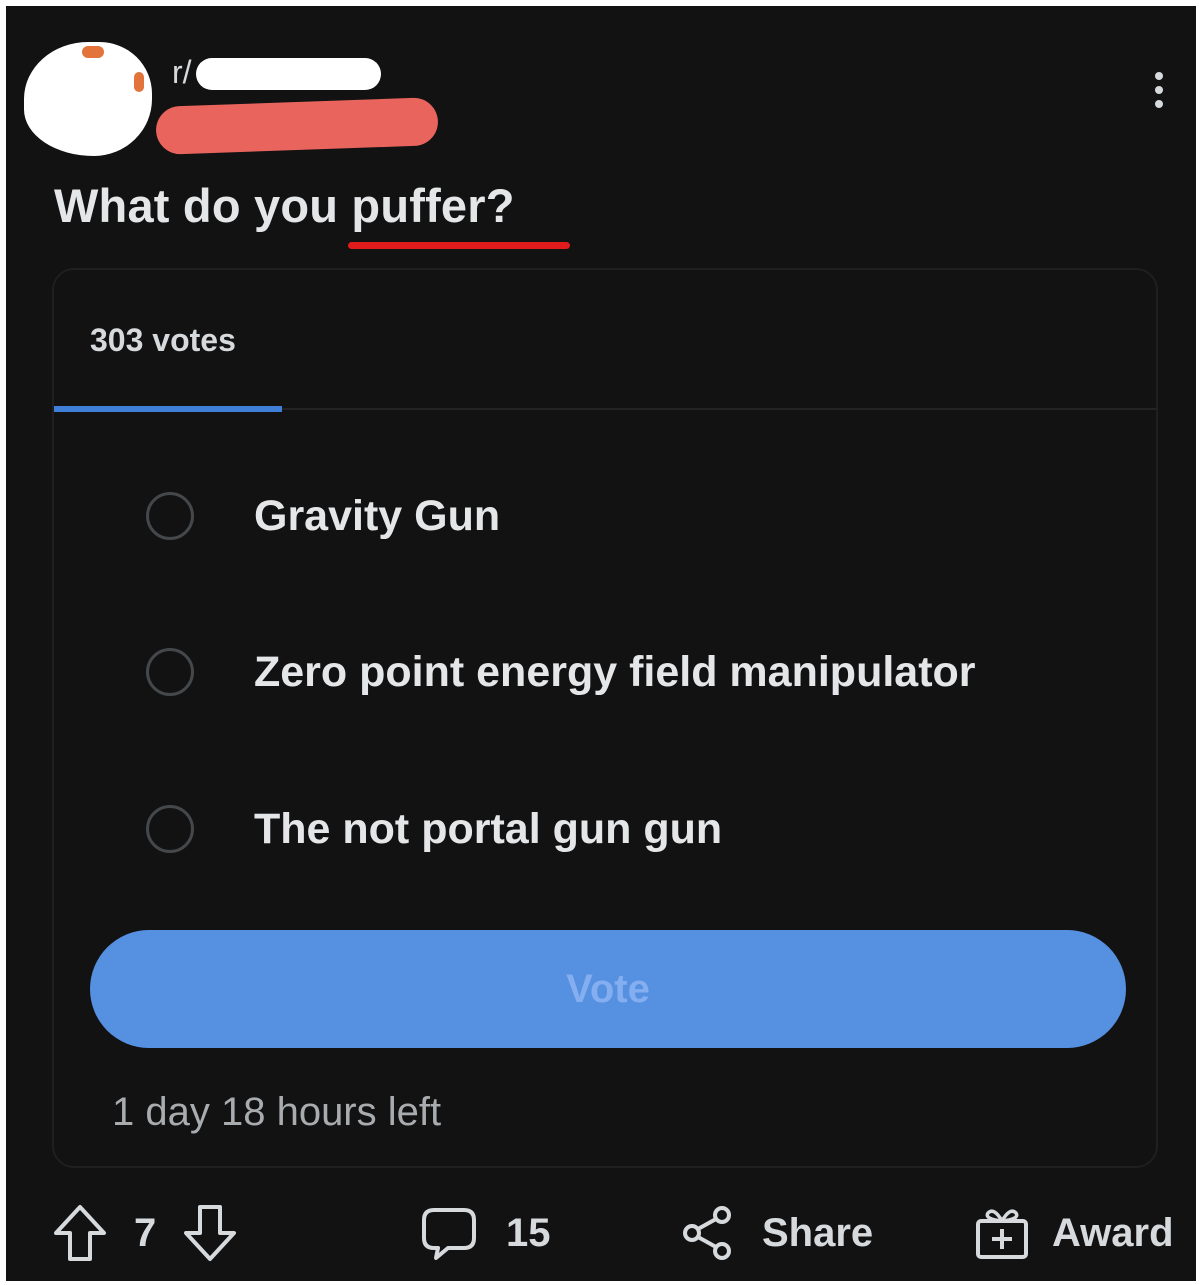 The height and width of the screenshot is (1285, 1200). I want to click on upvote-button, so click(80, 1233).